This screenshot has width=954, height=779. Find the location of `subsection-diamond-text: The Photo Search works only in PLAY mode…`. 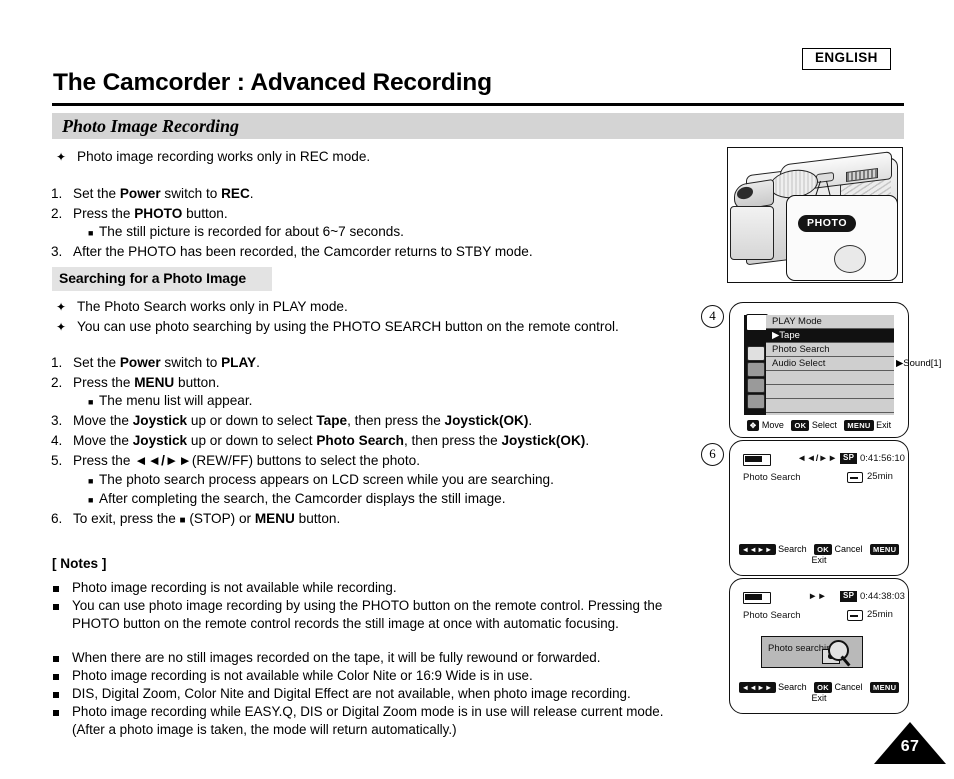

subsection-diamond-text: The Photo Search works only in PLAY mode… is located at coordinates (212, 306).